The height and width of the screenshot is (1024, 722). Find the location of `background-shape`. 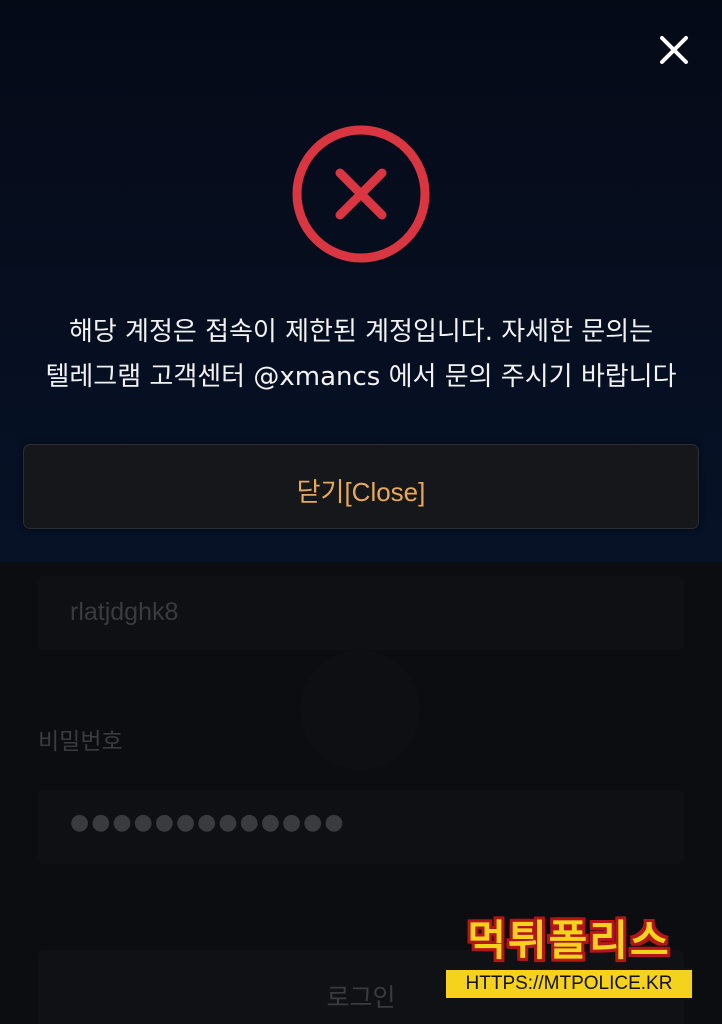

background-shape is located at coordinates (360, 710).